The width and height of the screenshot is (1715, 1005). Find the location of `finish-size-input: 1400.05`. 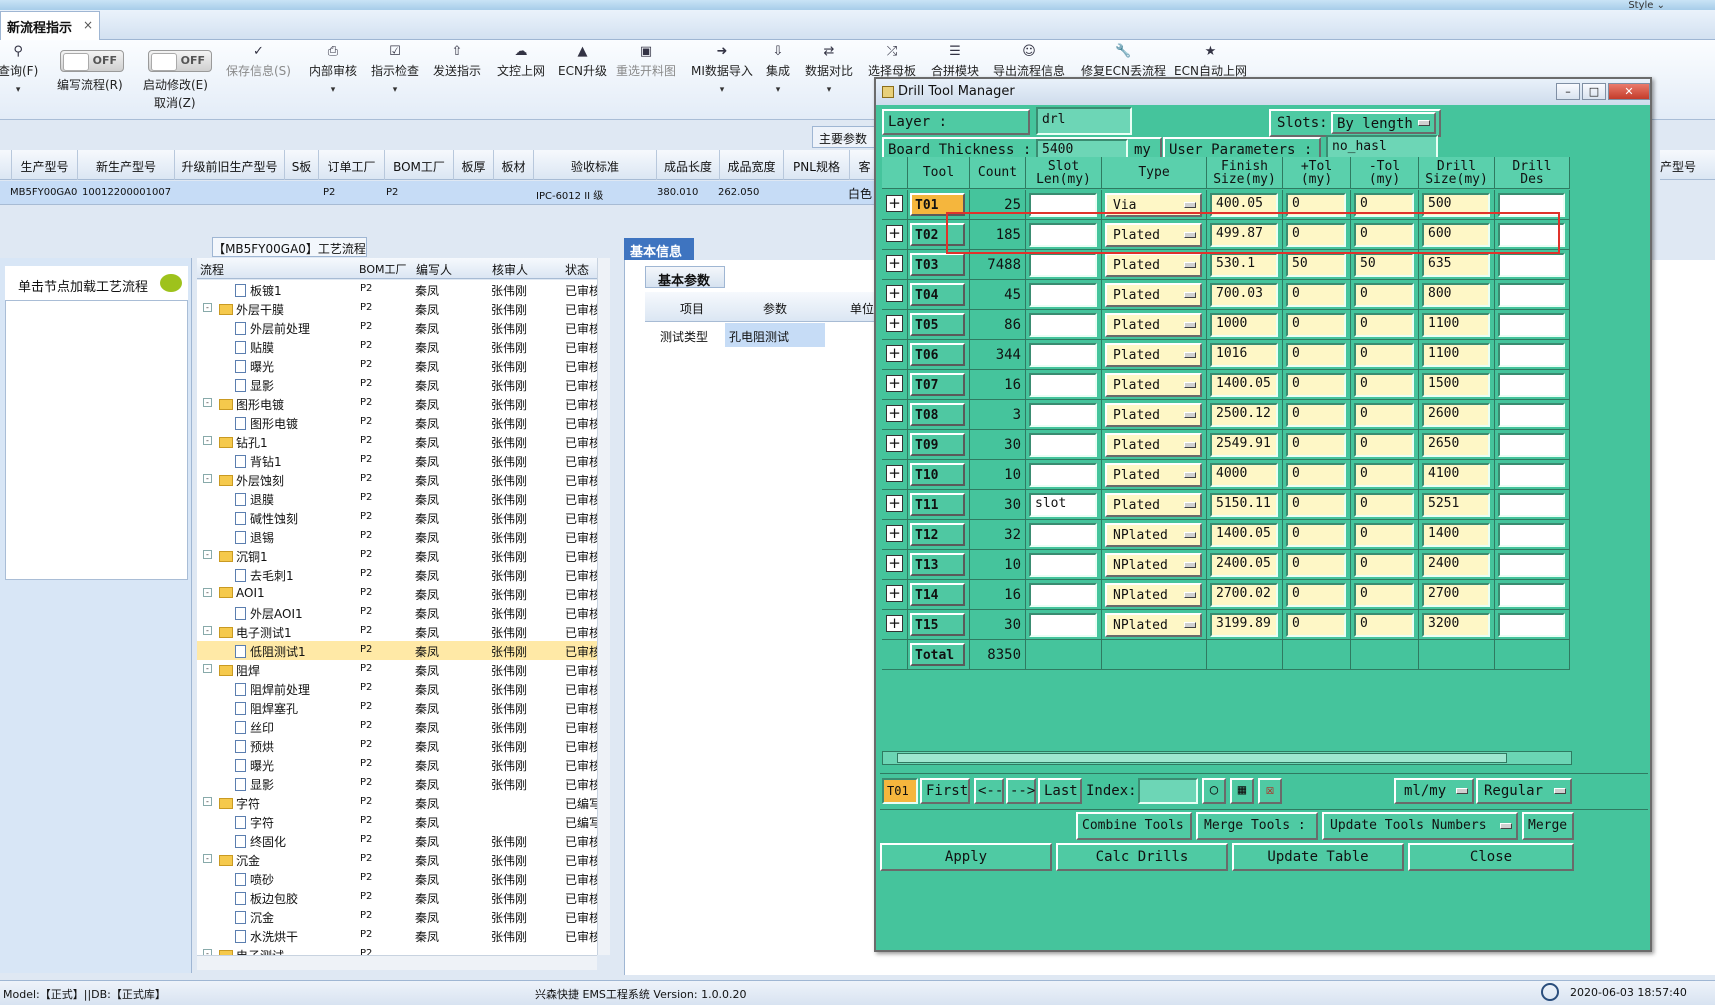

finish-size-input: 1400.05 is located at coordinates (1244, 535).